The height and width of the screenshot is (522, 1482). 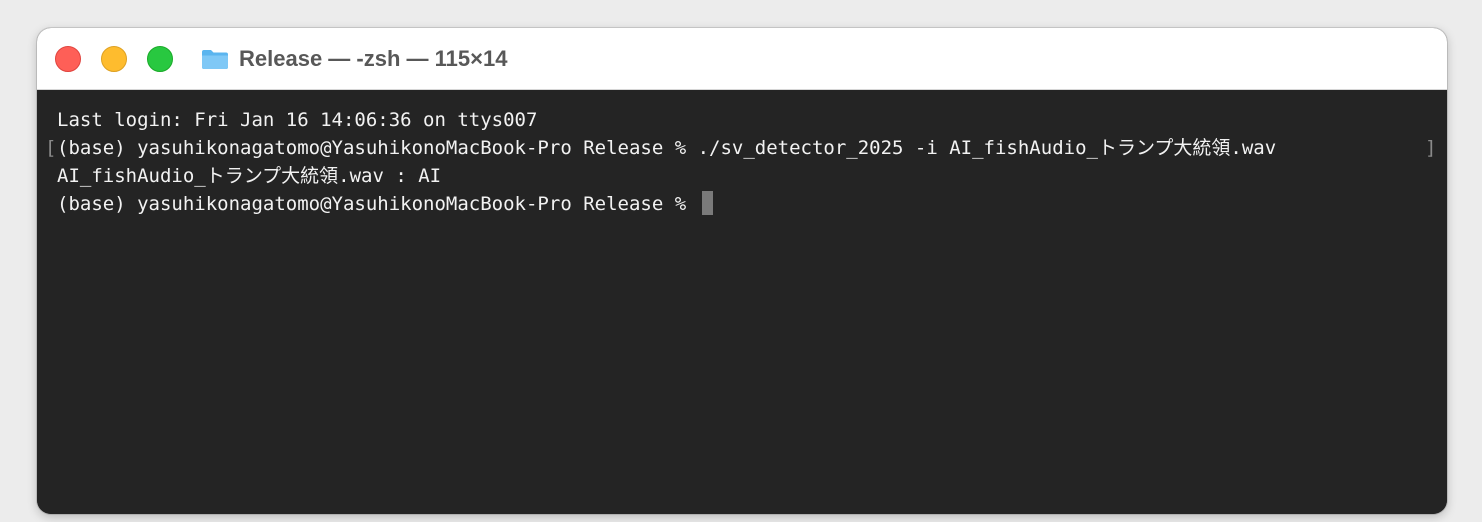 What do you see at coordinates (51, 148) in the screenshot?
I see `selection-bracket-left: [` at bounding box center [51, 148].